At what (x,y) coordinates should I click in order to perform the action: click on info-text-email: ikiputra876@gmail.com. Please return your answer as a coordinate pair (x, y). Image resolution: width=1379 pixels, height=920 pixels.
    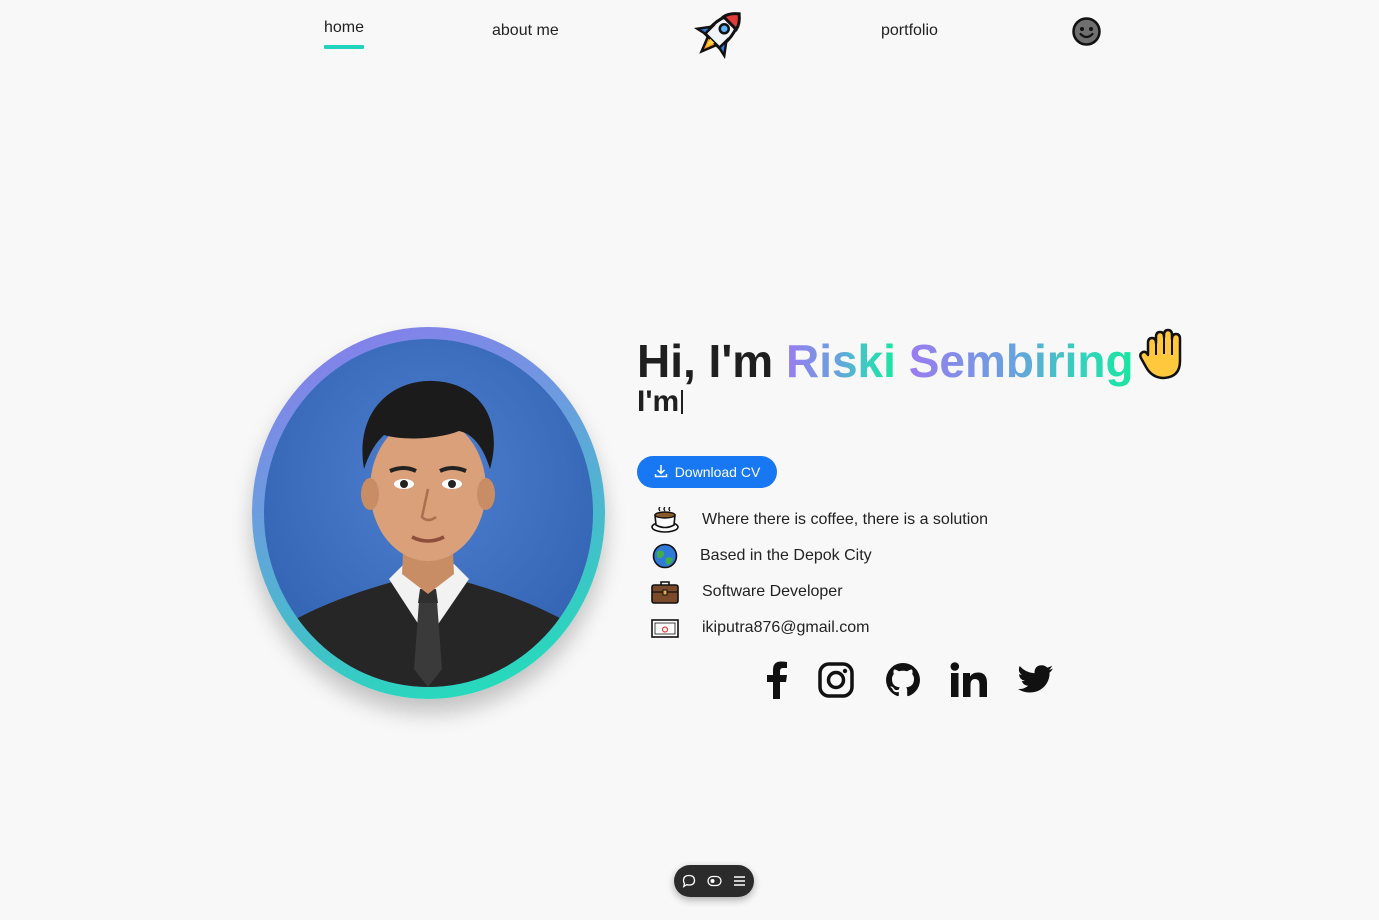
    Looking at the image, I should click on (786, 627).